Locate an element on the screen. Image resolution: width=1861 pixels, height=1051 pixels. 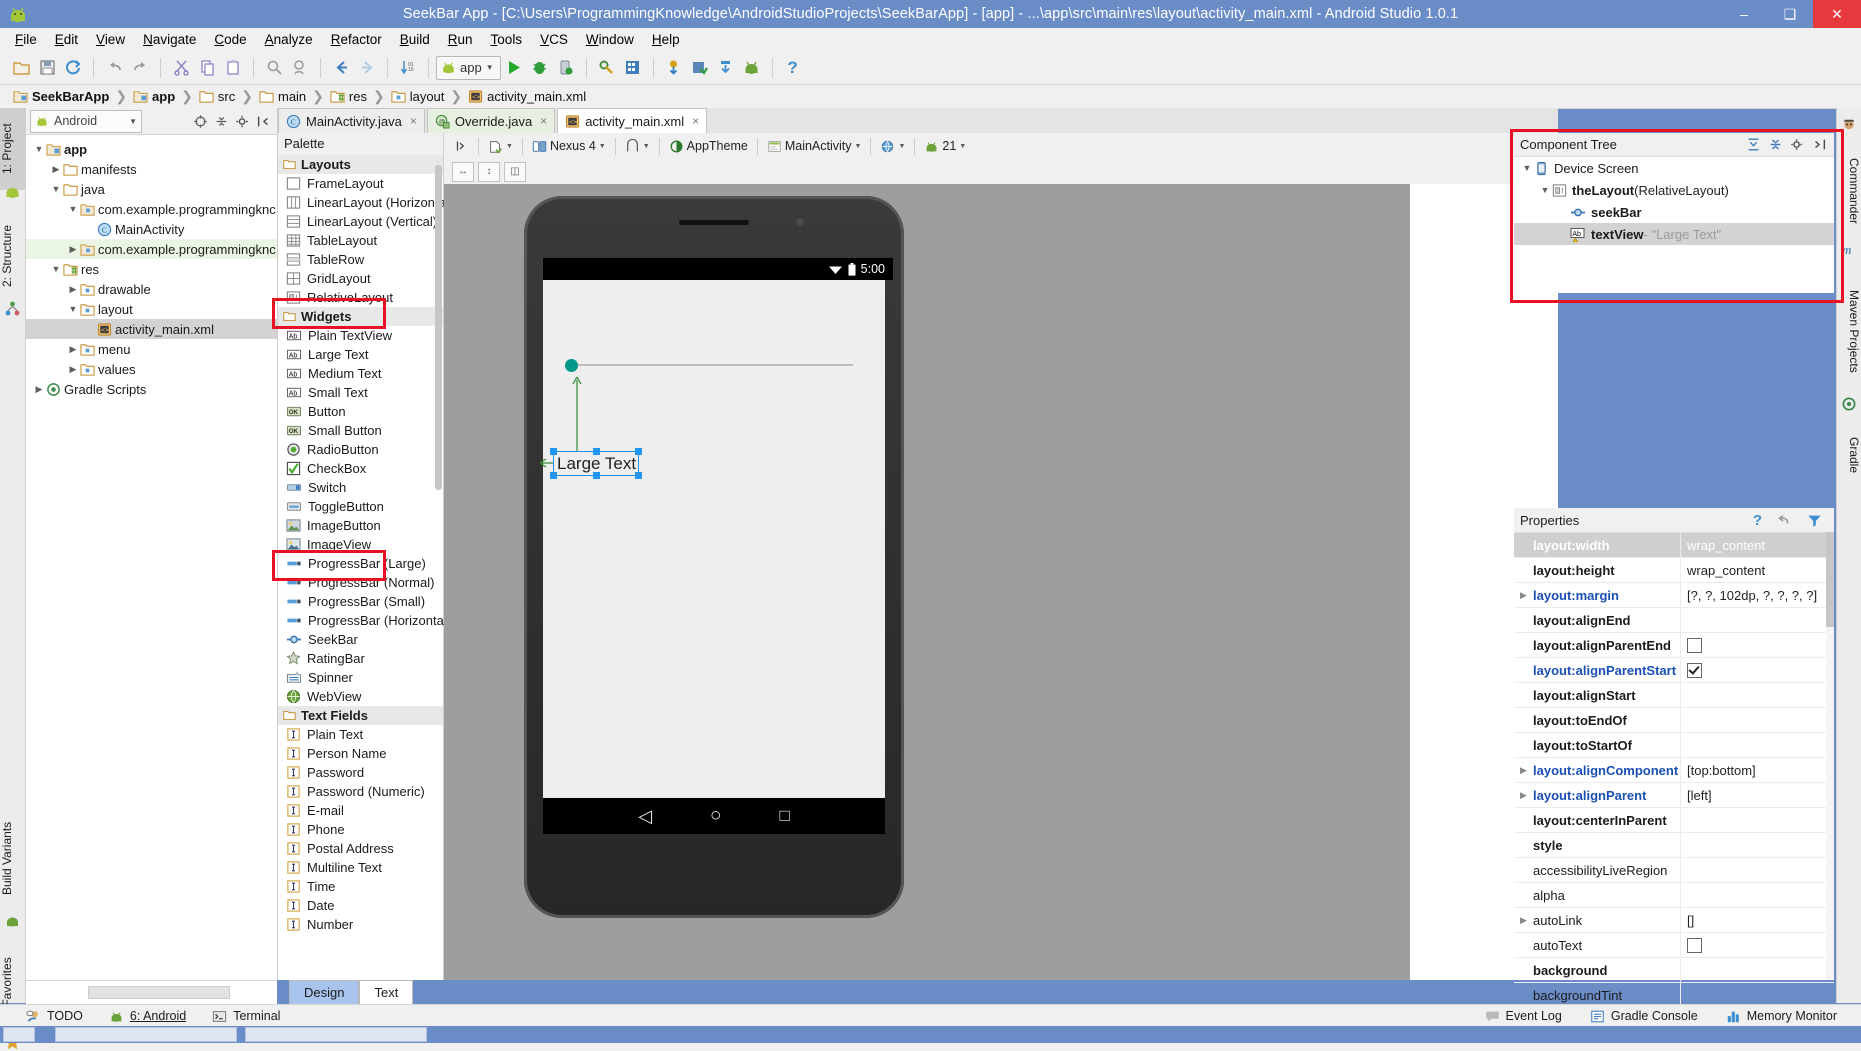
bottom-item-memory-monitor: Memory Monitor is located at coordinates (1781, 1016).